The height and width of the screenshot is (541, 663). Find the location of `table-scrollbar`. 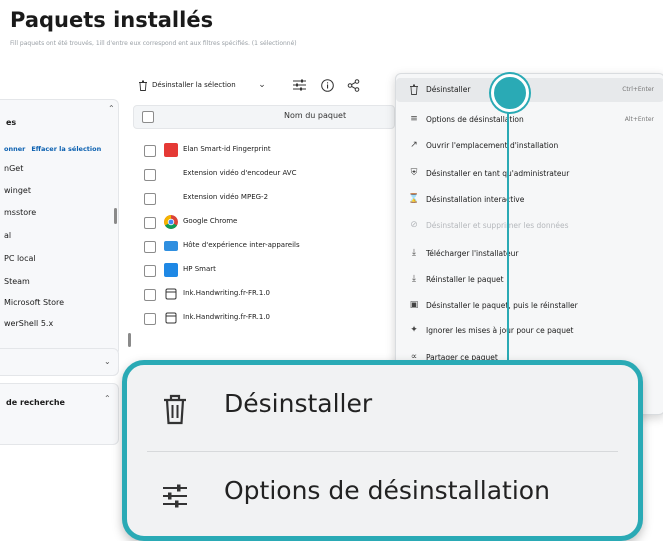

table-scrollbar is located at coordinates (129, 340).